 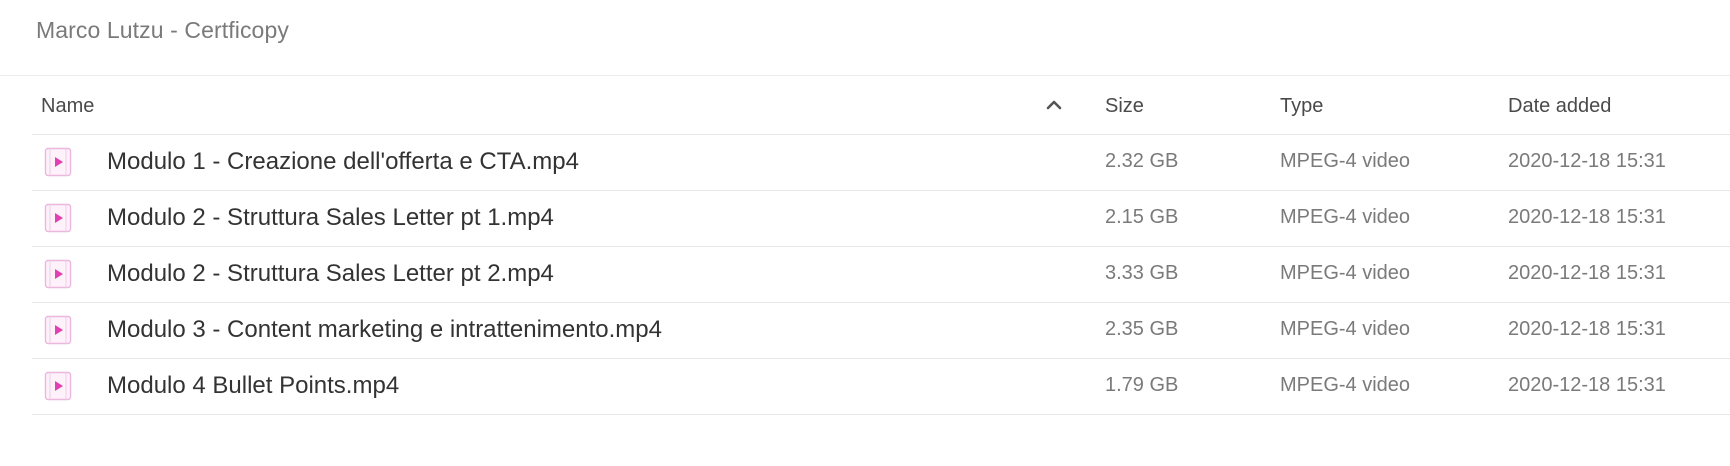 What do you see at coordinates (1142, 217) in the screenshot?
I see `file-size: 2.15 GB` at bounding box center [1142, 217].